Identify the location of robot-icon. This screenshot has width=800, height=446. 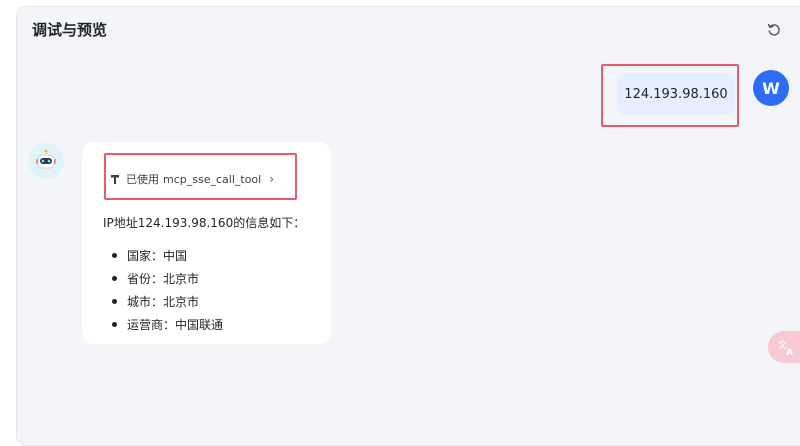
(46, 159).